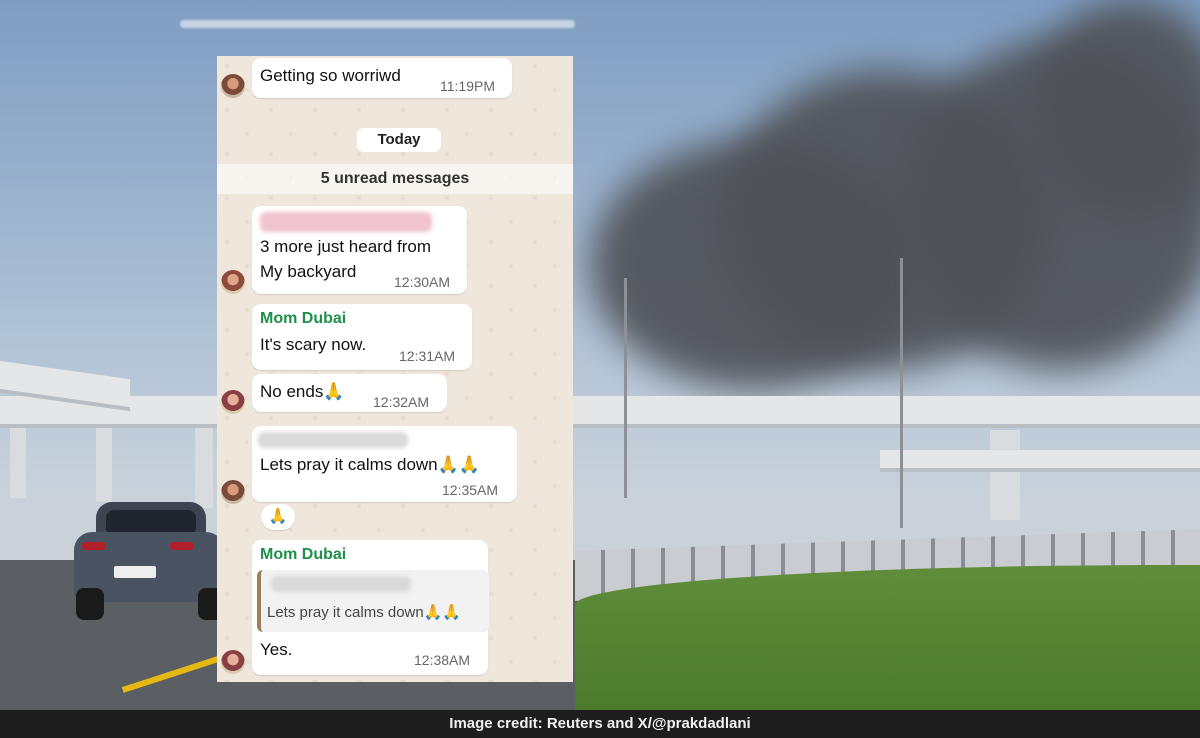 The image size is (1200, 738). What do you see at coordinates (600, 412) in the screenshot?
I see `overpass` at bounding box center [600, 412].